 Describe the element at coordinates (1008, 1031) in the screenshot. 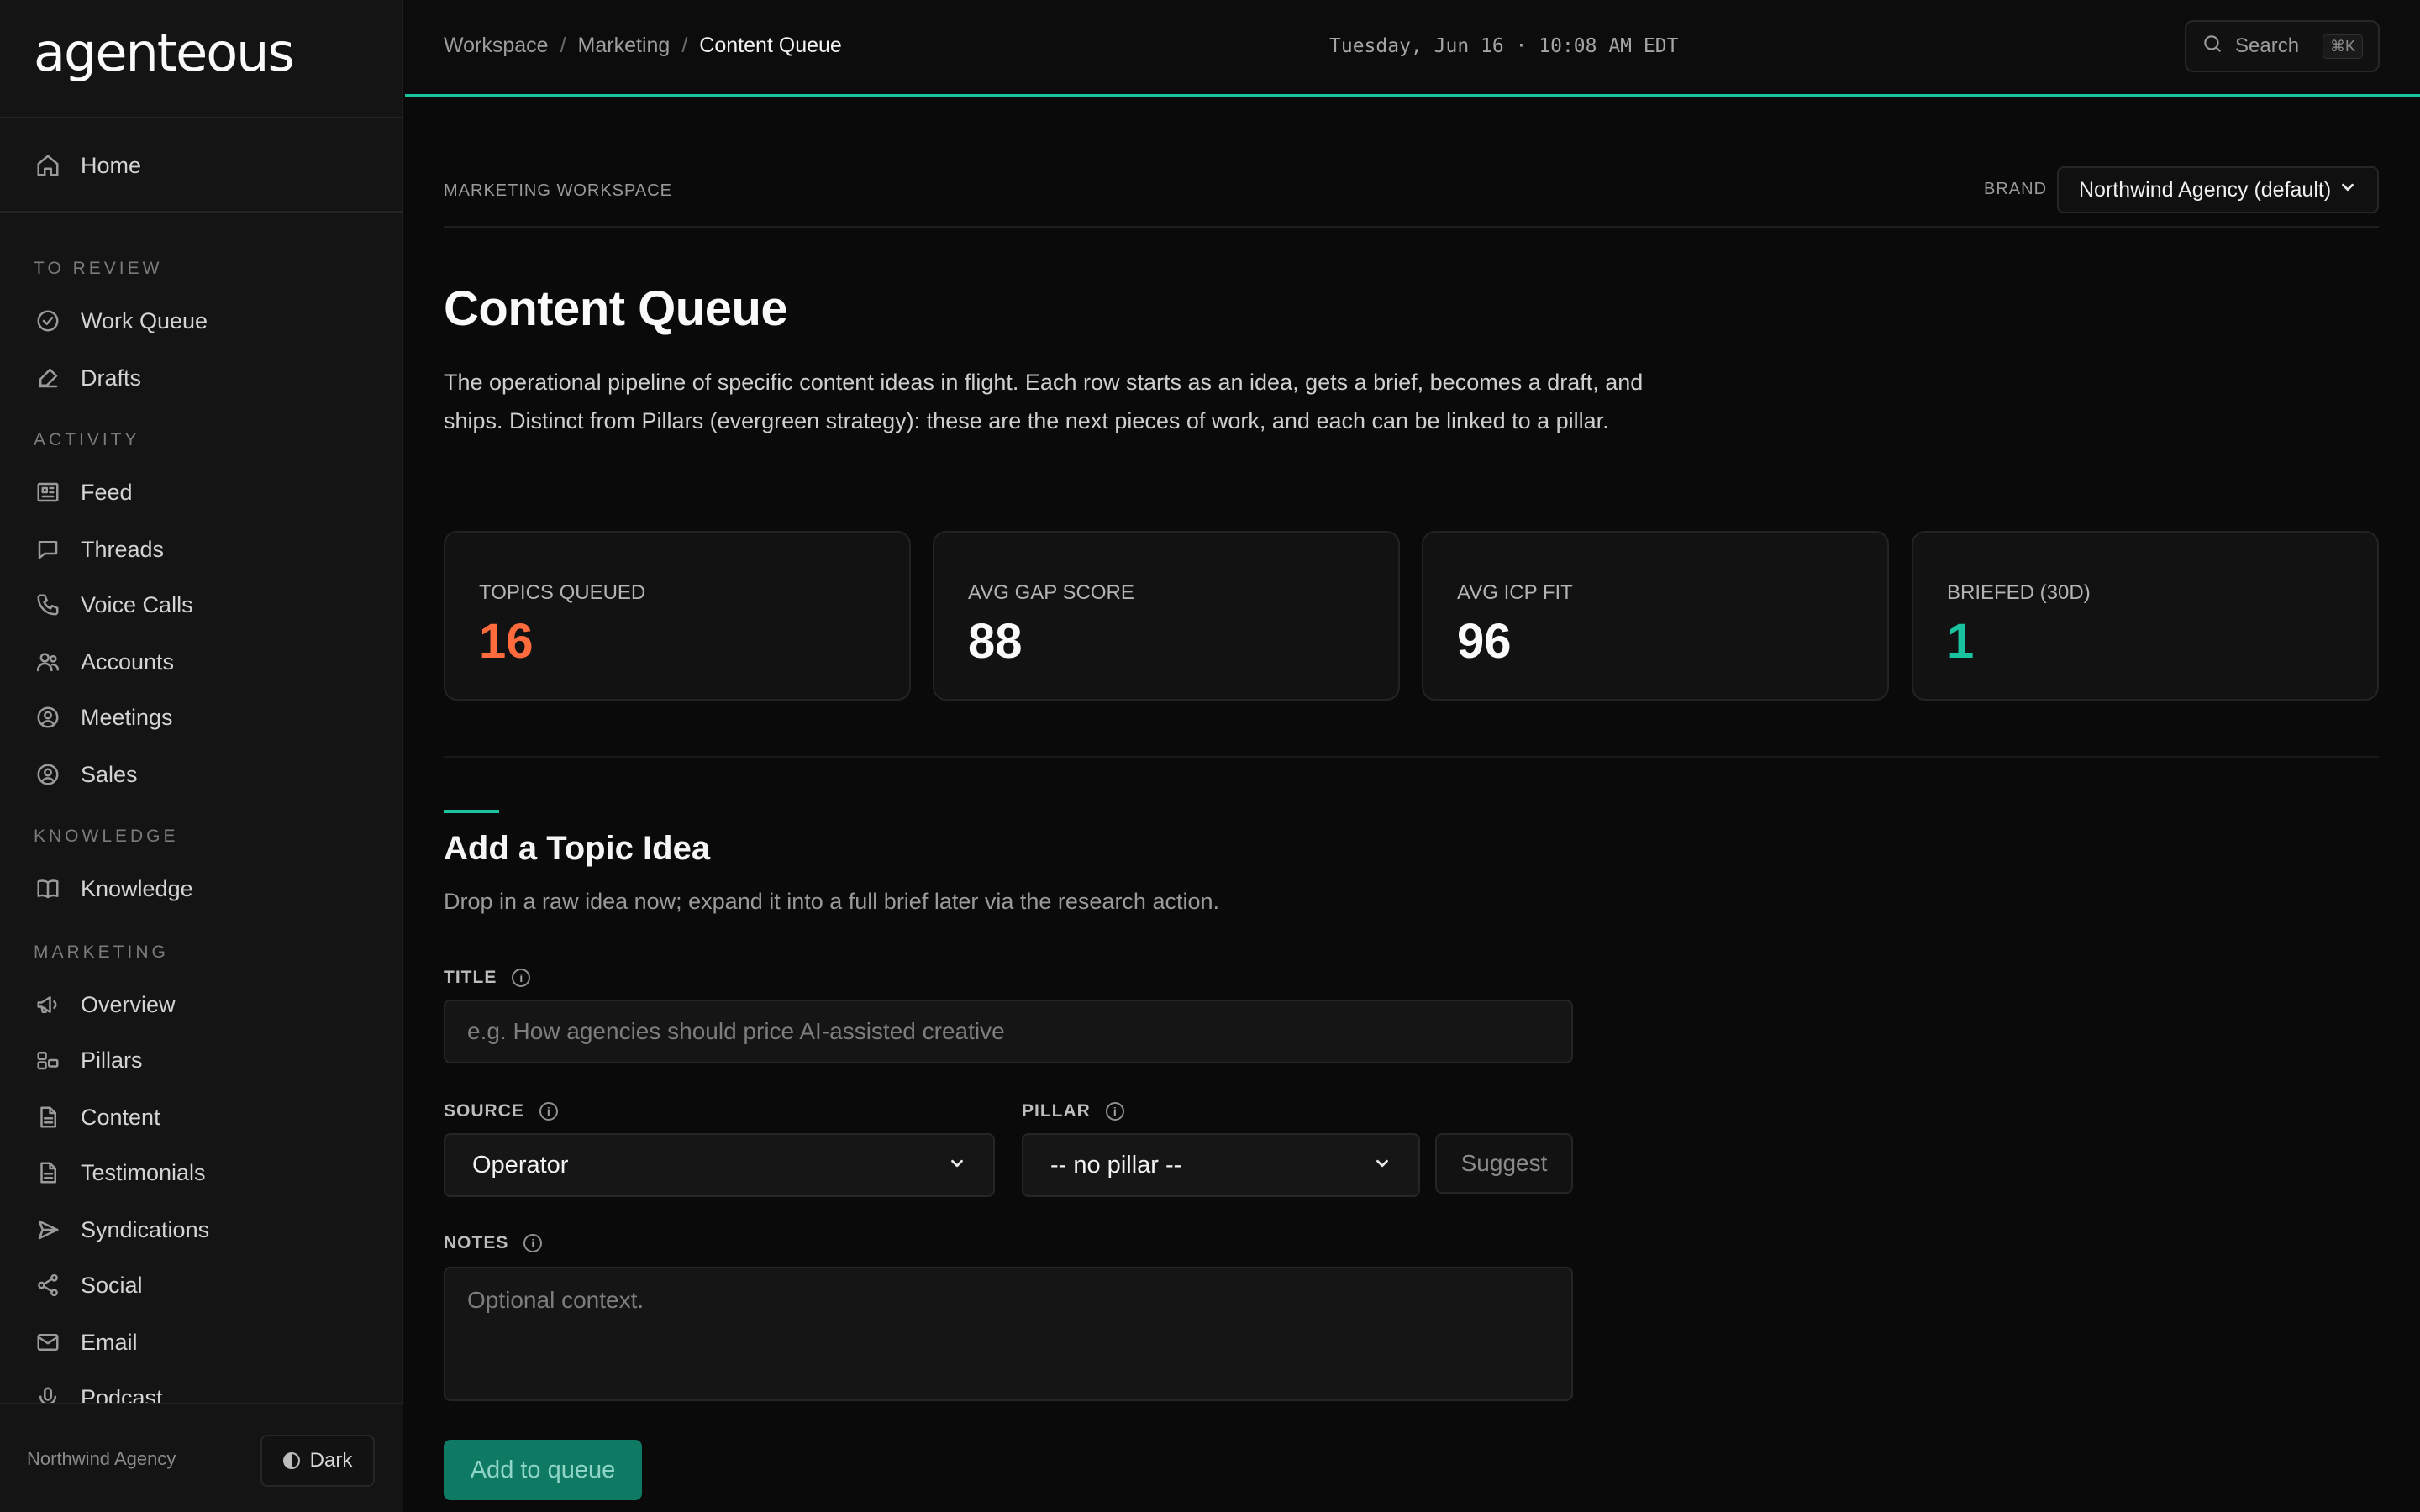

I see `title-input` at that location.